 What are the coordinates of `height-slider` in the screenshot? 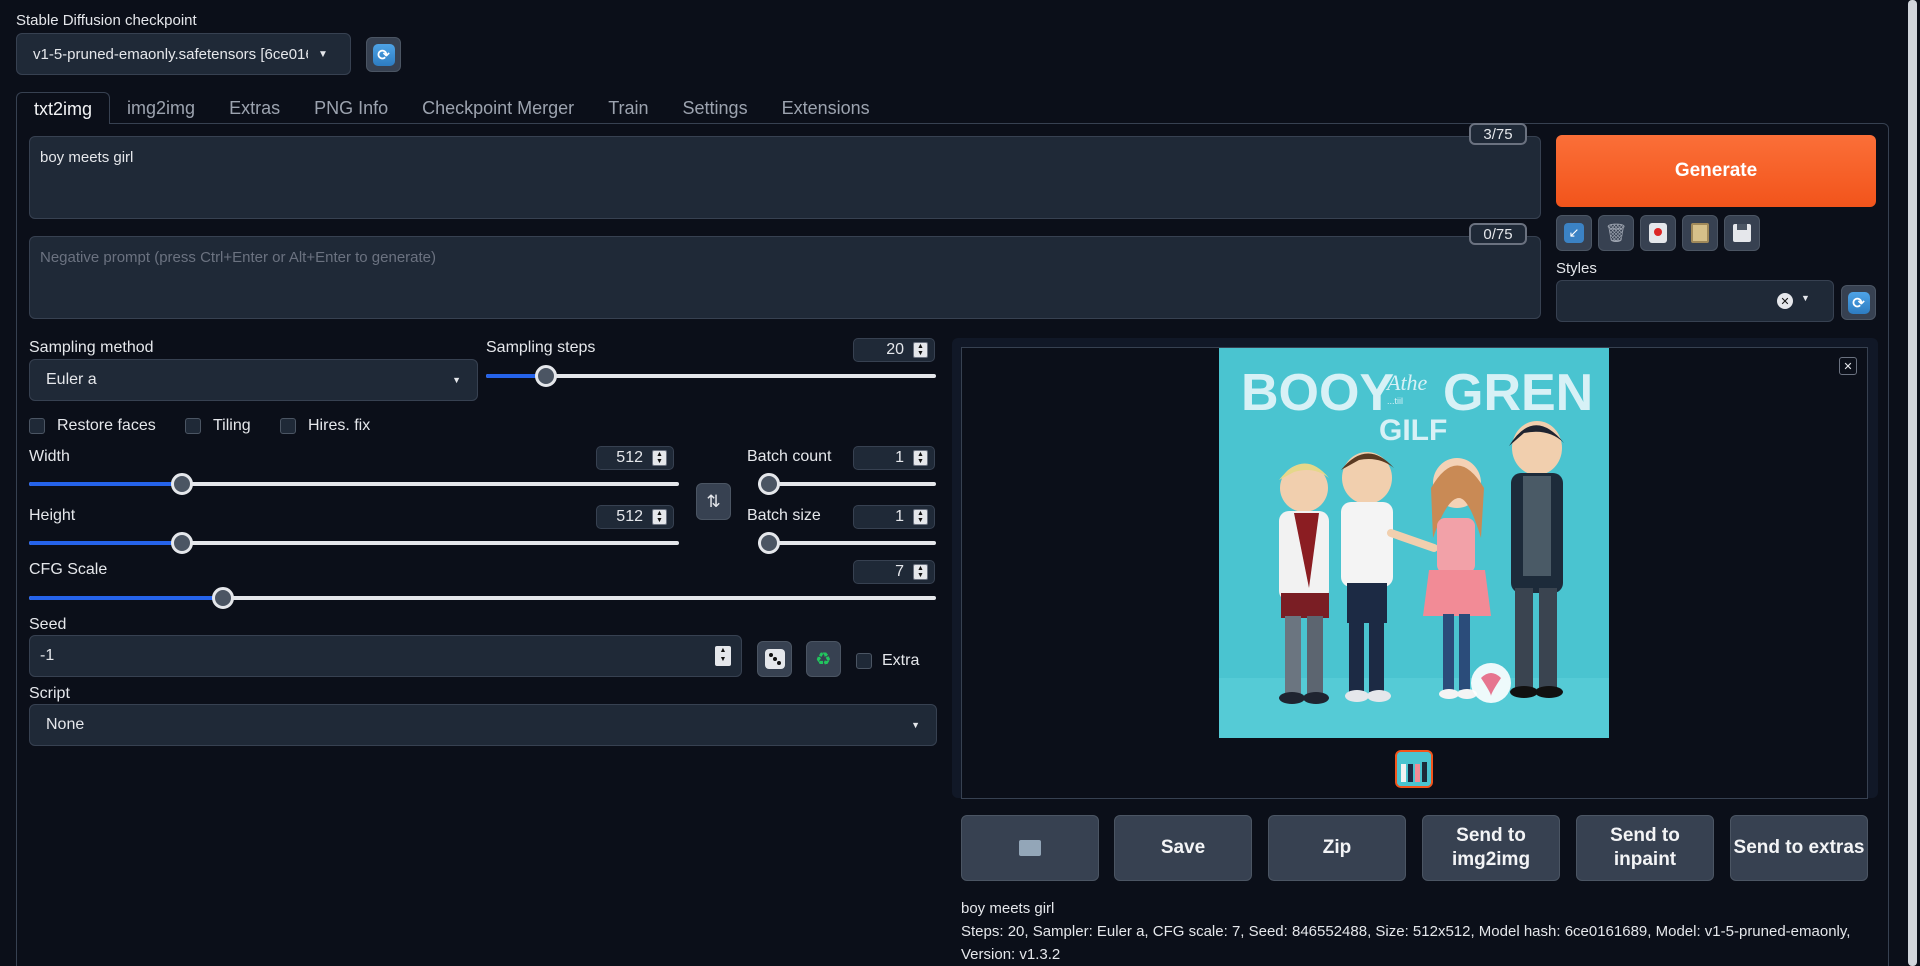 It's located at (354, 543).